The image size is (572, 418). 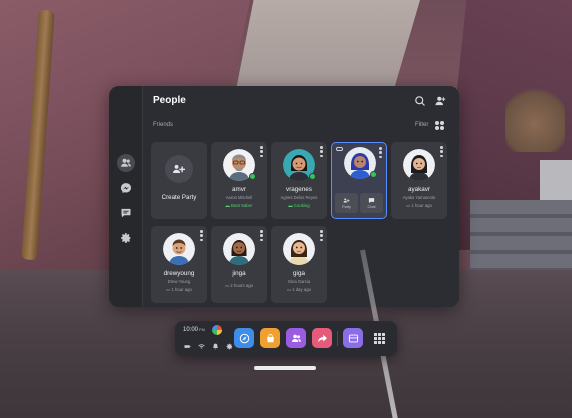 I want to click on friend-card: jinga ▭ 2 hours ago, so click(x=239, y=264).